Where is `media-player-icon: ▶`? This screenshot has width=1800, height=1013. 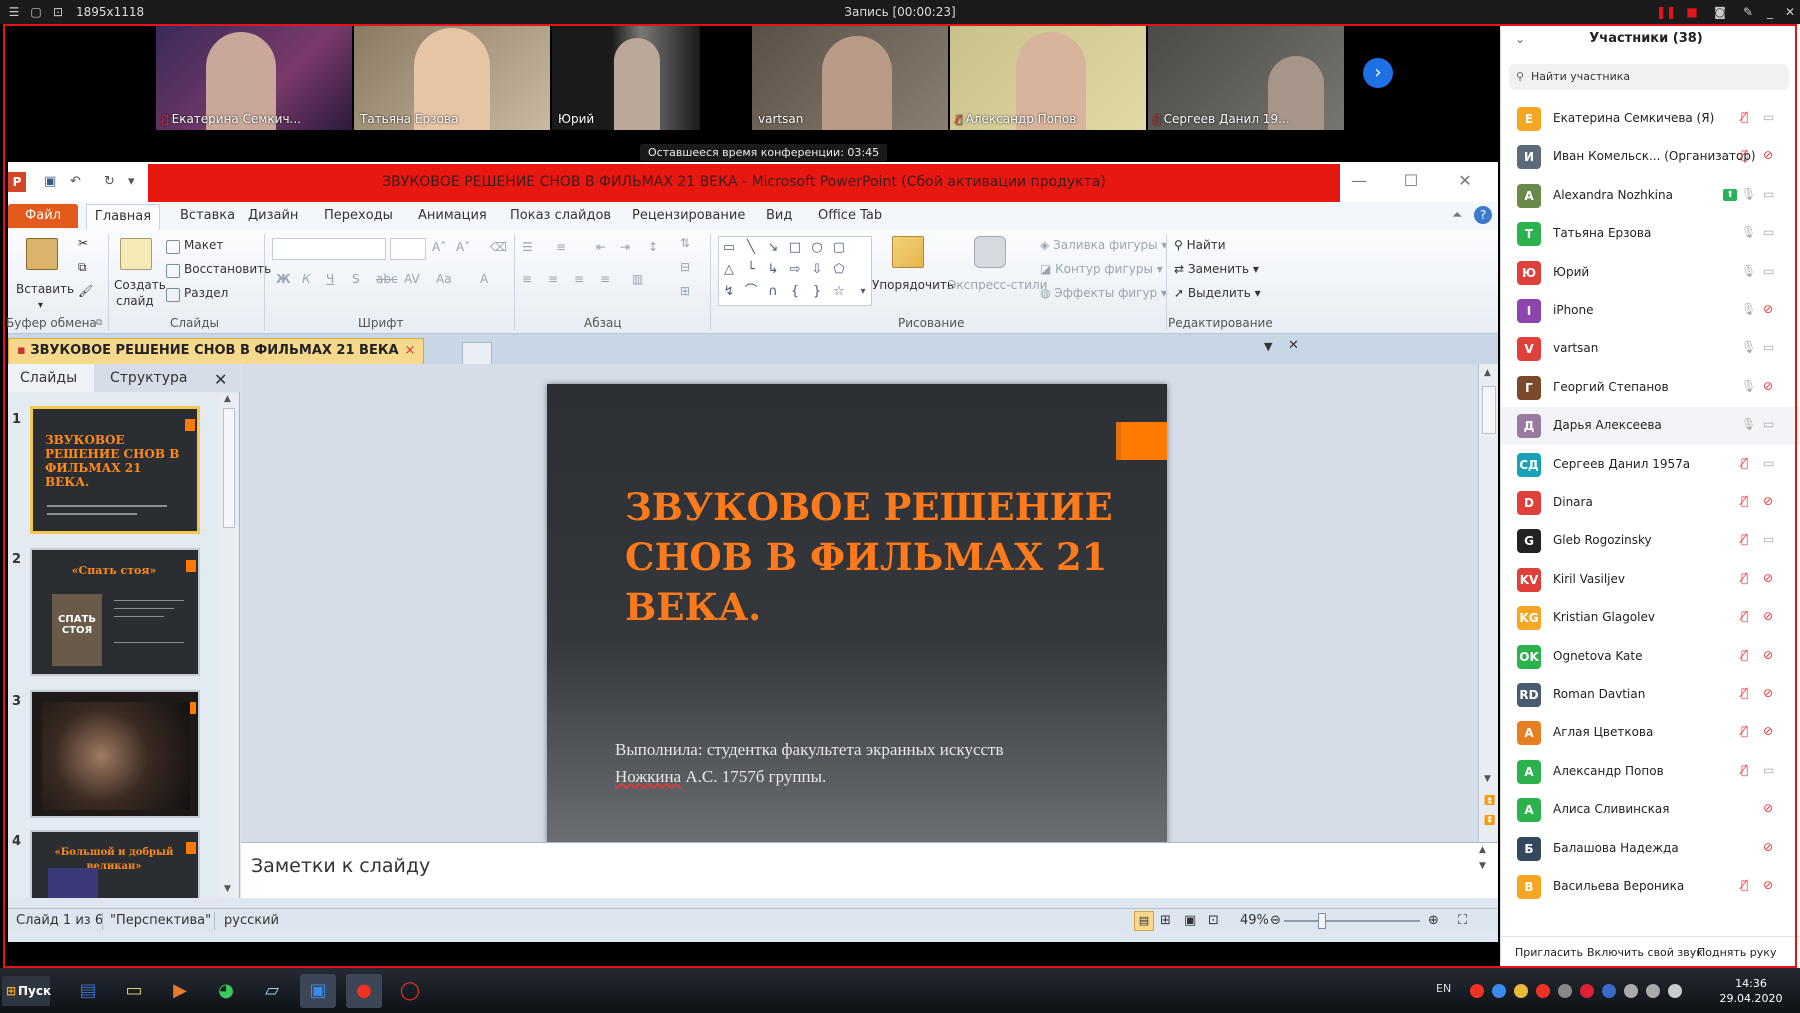
media-player-icon: ▶ is located at coordinates (180, 991).